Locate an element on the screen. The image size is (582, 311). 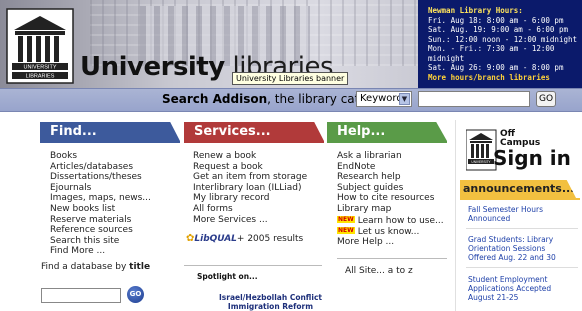
search-type-select: Keyword ▼ is located at coordinates (384, 99).